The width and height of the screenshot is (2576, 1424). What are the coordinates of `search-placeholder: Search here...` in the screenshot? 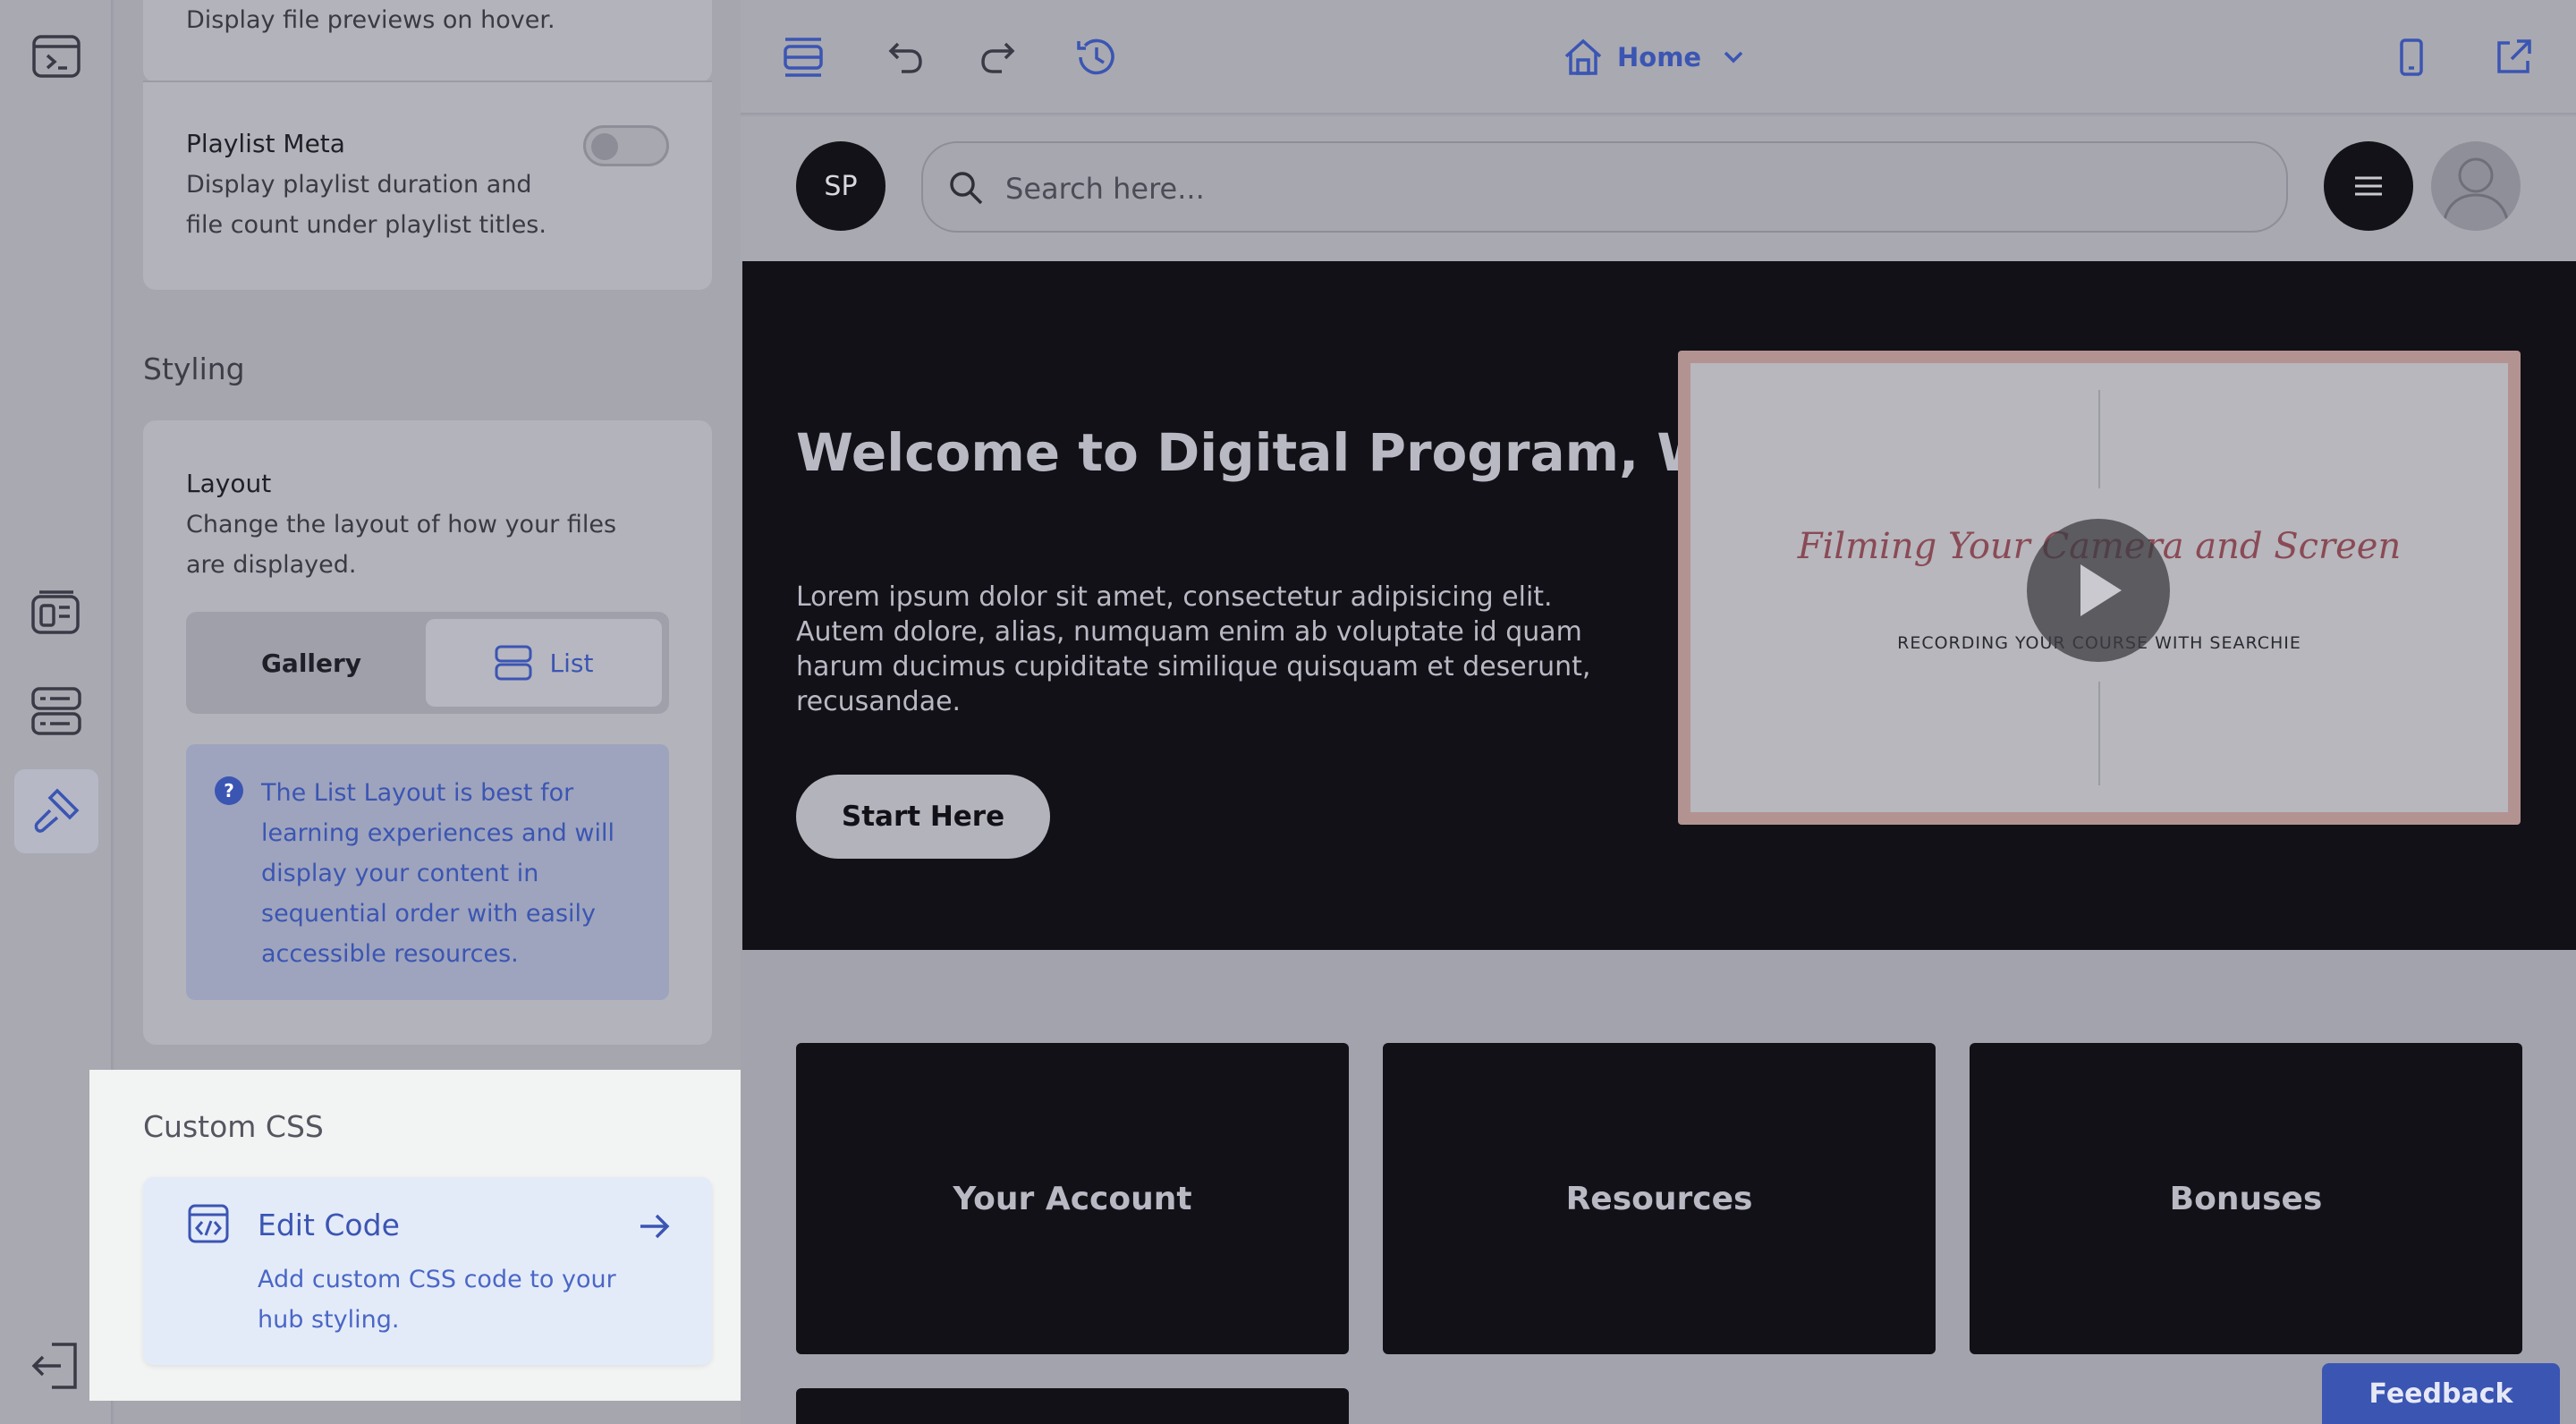 It's located at (1105, 189).